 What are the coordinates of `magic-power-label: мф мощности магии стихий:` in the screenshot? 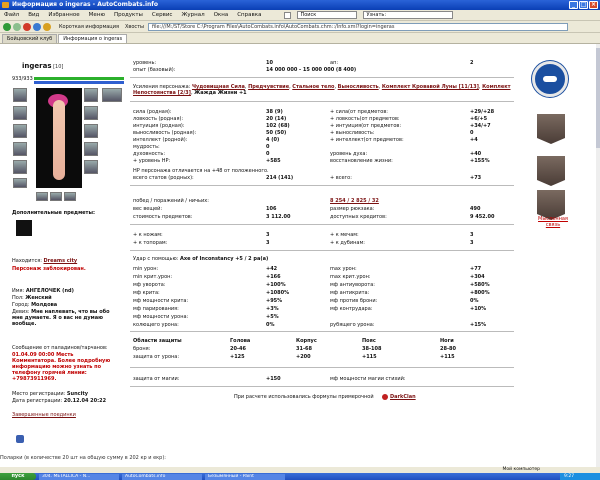 It's located at (368, 379).